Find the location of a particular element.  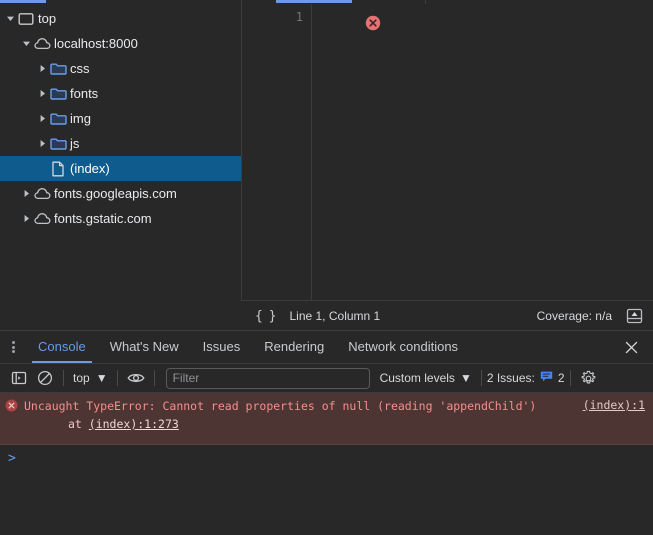

line-number: 1 is located at coordinates (299, 17).